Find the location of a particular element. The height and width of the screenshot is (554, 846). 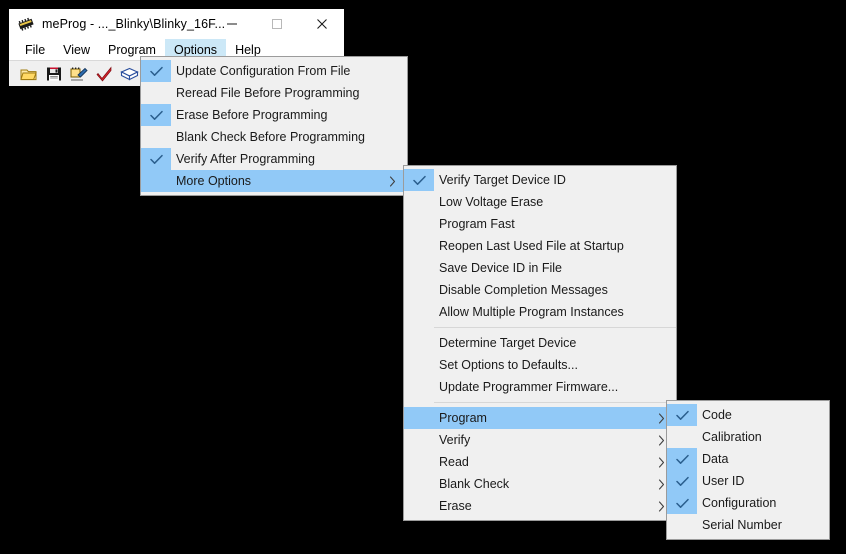

menu-item-verify-target-device-id: Verify Target Device ID is located at coordinates (540, 180).